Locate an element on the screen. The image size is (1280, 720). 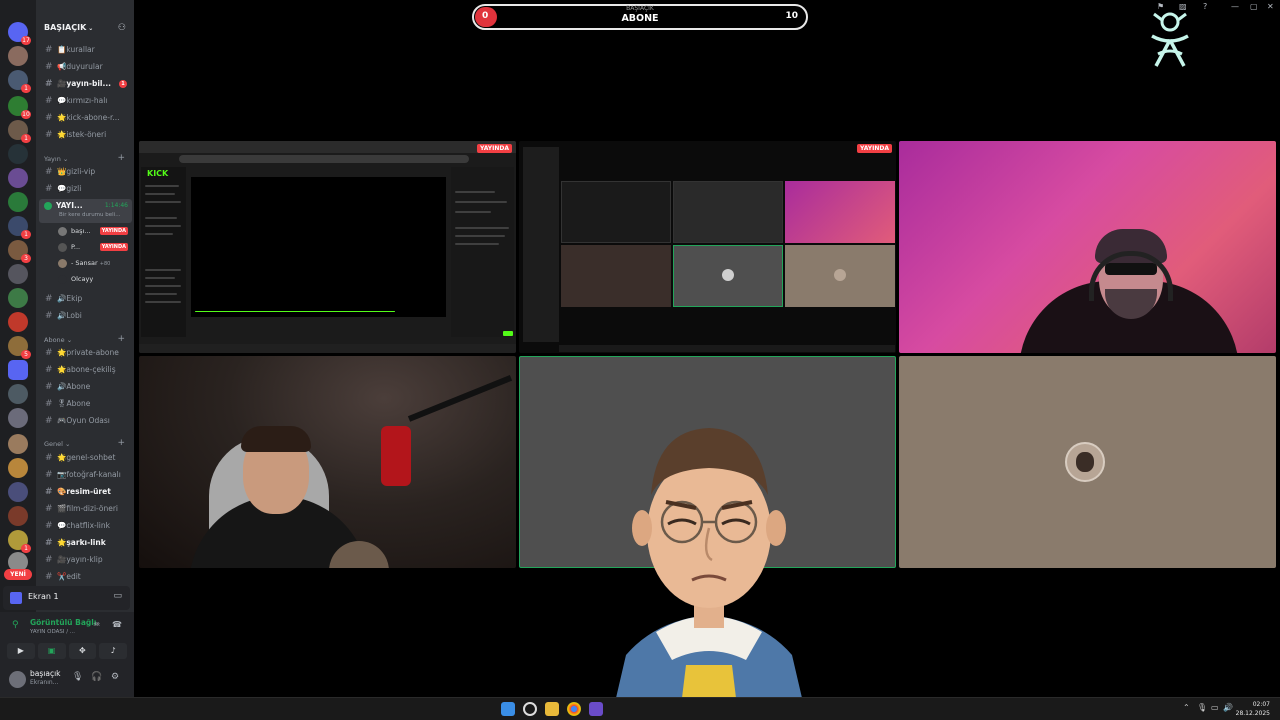
channel-item: # 🎥yayın-bil... 1 is located at coordinates (88, 84).